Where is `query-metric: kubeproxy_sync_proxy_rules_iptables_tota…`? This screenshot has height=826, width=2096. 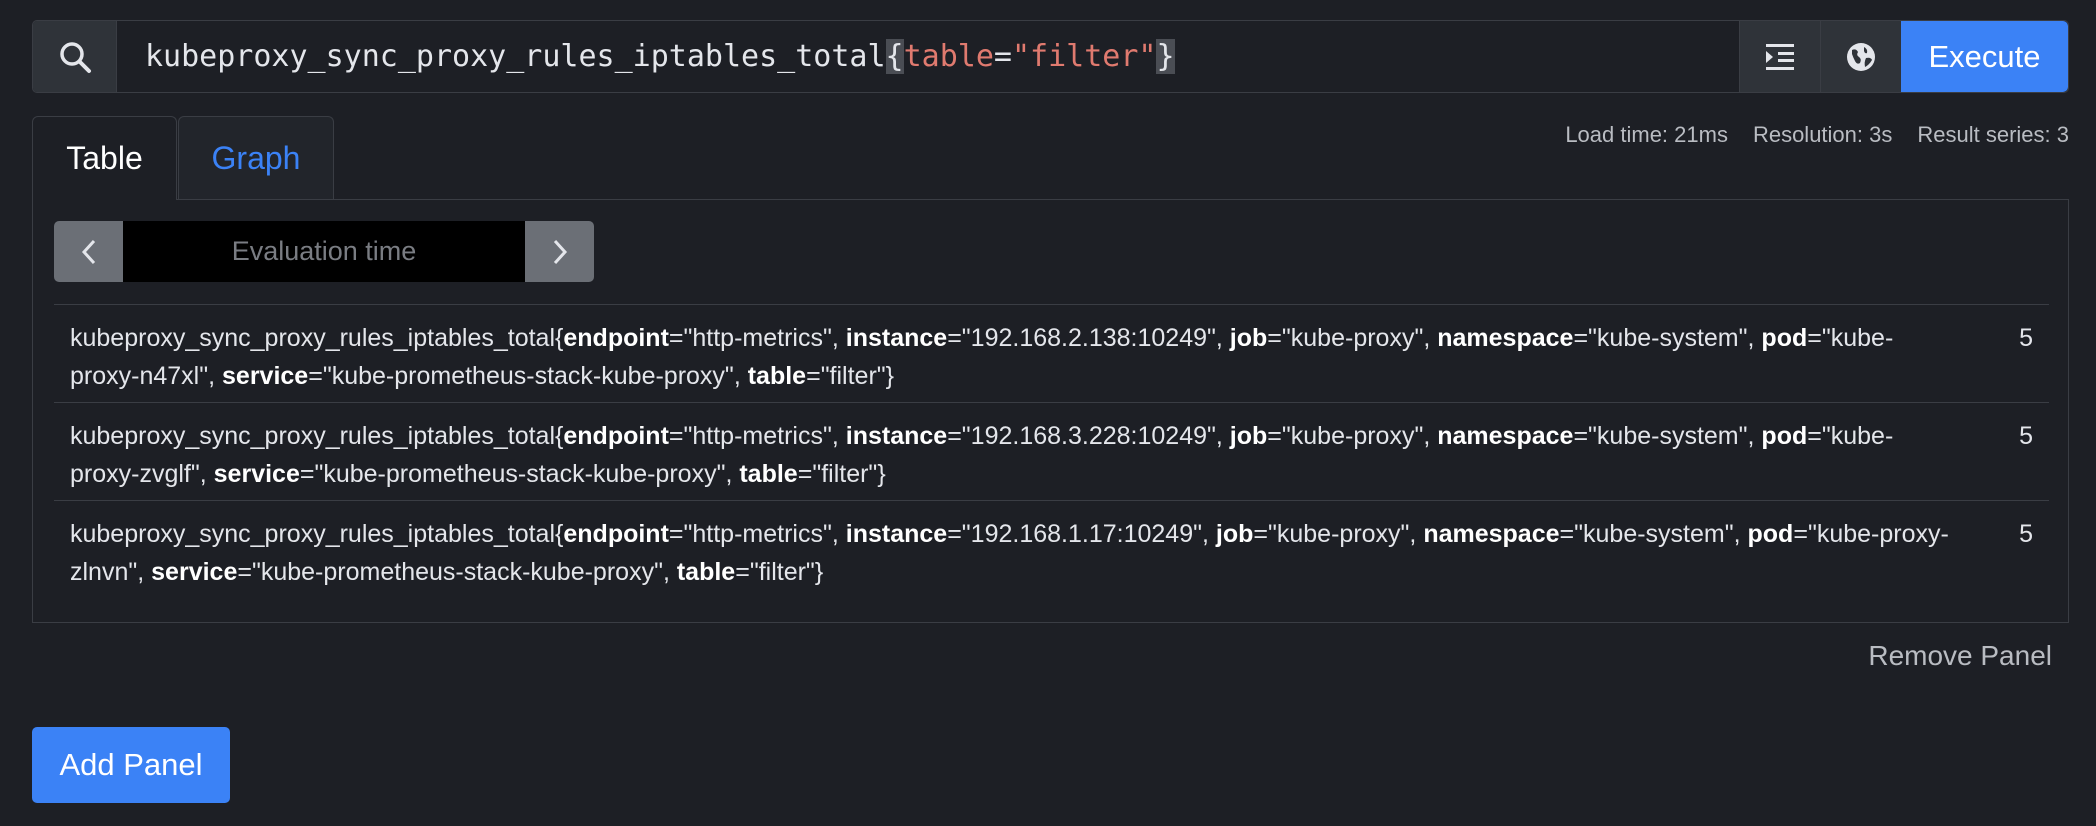
query-metric: kubeproxy_sync_proxy_rules_iptables_tota… is located at coordinates (515, 56).